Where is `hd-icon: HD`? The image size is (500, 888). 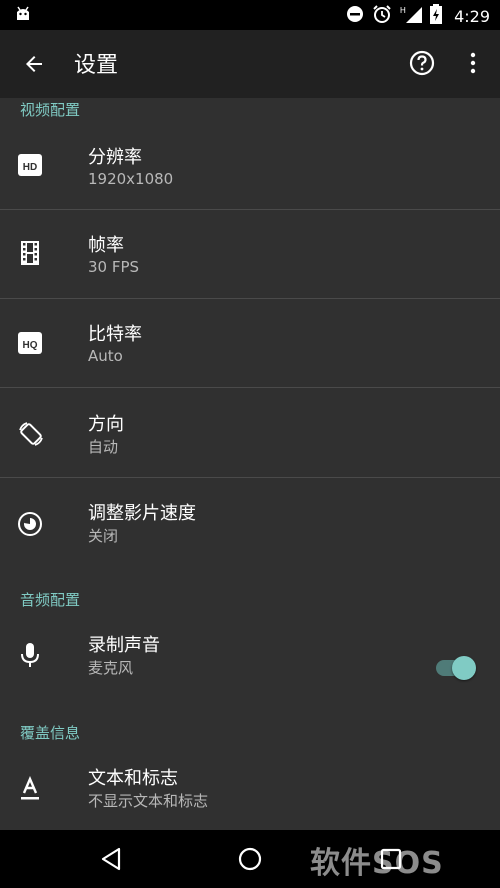
hd-icon: HD is located at coordinates (30, 165).